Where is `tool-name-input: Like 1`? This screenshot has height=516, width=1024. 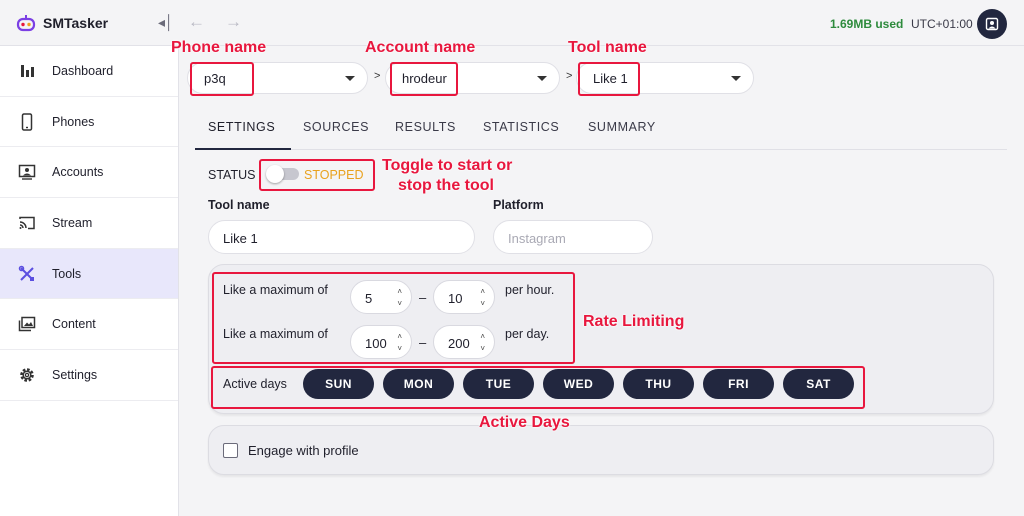
tool-name-input: Like 1 is located at coordinates (341, 237).